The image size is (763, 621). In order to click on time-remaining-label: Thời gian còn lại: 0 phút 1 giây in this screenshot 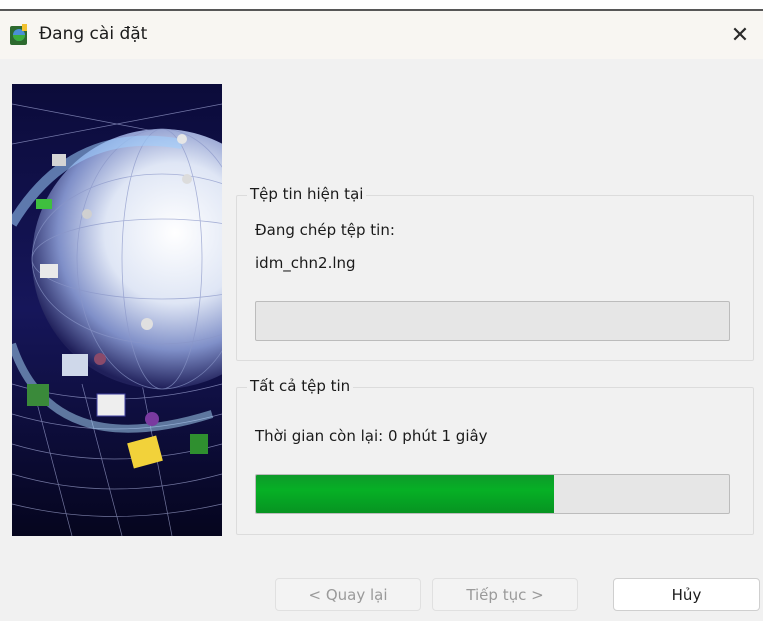, I will do `click(371, 436)`.